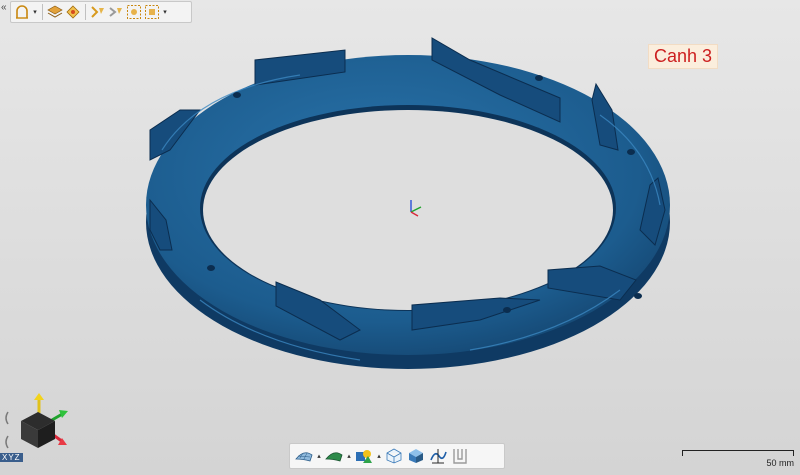  What do you see at coordinates (460, 456) in the screenshot?
I see `profile-icon` at bounding box center [460, 456].